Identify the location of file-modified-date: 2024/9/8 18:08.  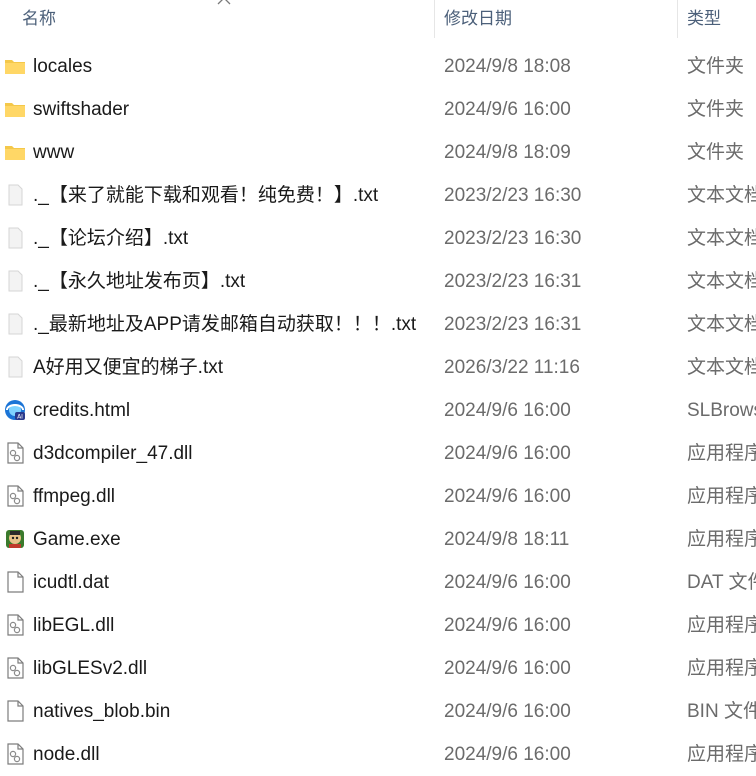
(507, 66).